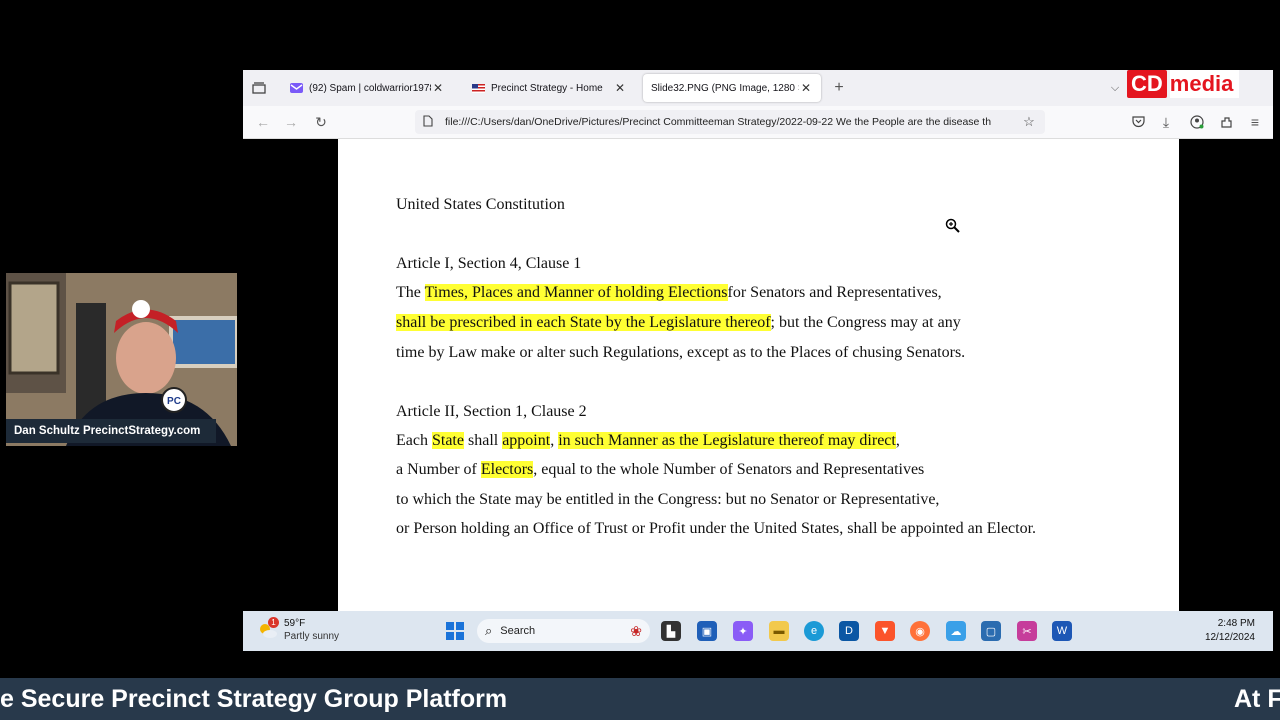 Image resolution: width=1280 pixels, height=720 pixels. Describe the element at coordinates (414, 440) in the screenshot. I see `text-segment: Each` at that location.